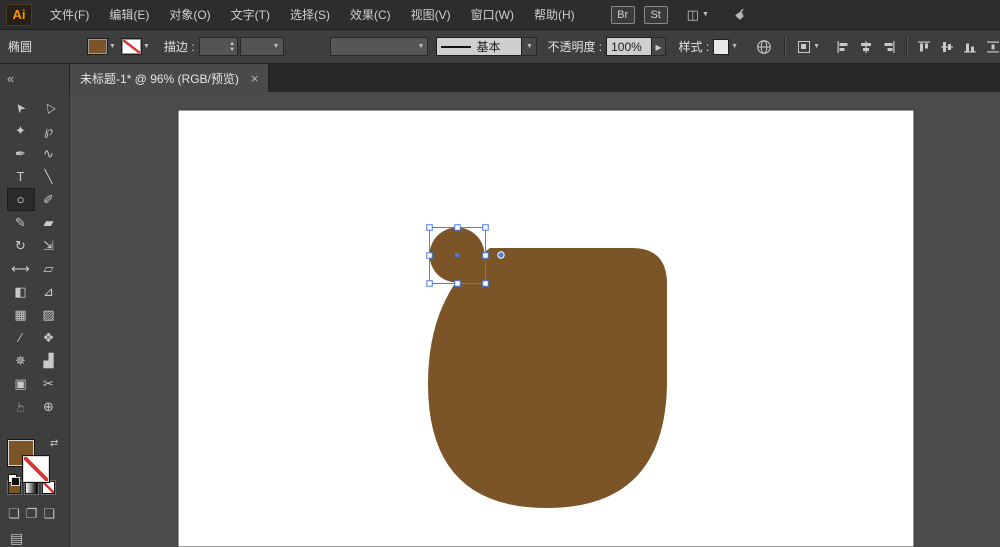 The height and width of the screenshot is (547, 1000). Describe the element at coordinates (457, 227) in the screenshot. I see `selection-handle-n` at that location.